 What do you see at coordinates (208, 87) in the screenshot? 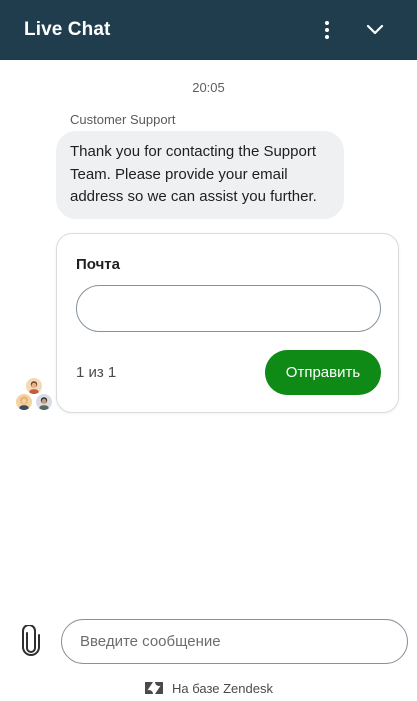
I see `message-timestamp: 20:05` at bounding box center [208, 87].